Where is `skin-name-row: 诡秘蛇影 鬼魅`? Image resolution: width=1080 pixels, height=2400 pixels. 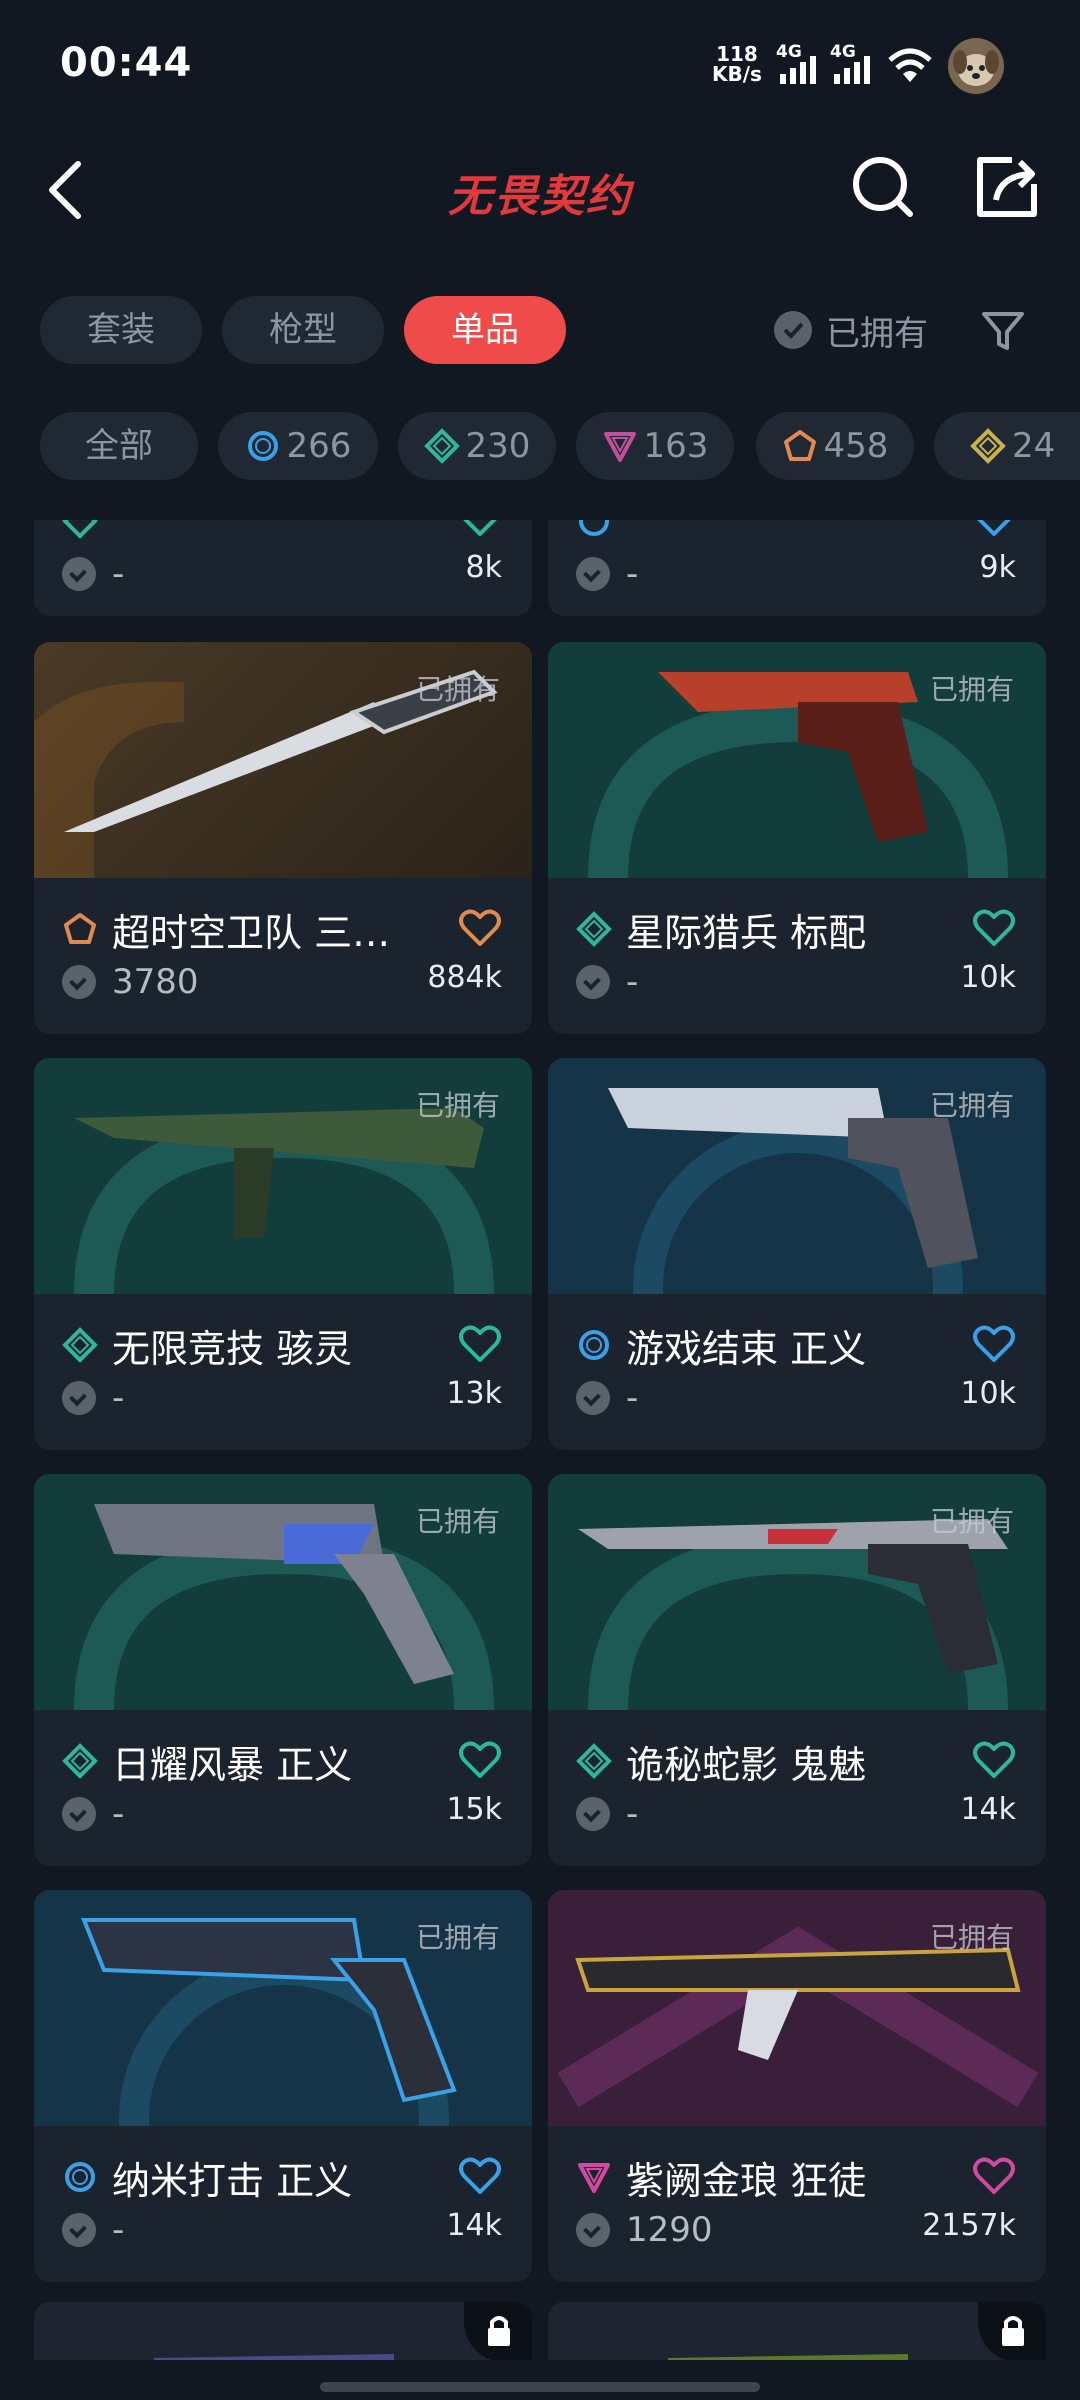
skin-name-row: 诡秘蛇影 鬼魅 is located at coordinates (796, 1761).